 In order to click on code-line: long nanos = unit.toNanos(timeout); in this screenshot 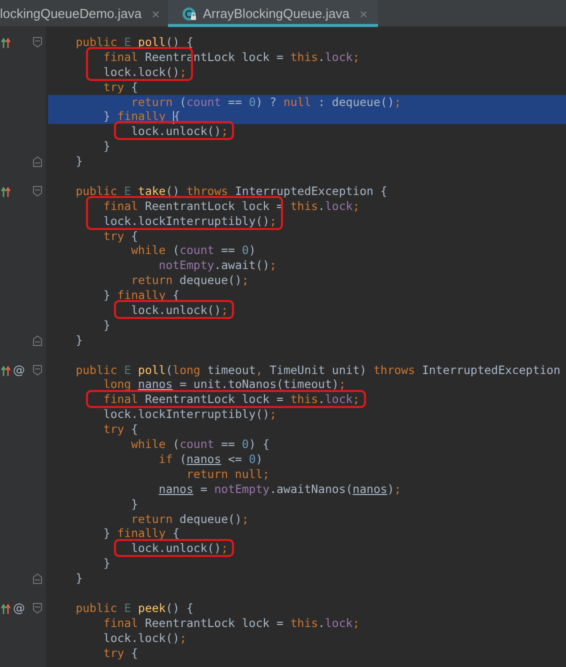, I will do `click(224, 384)`.